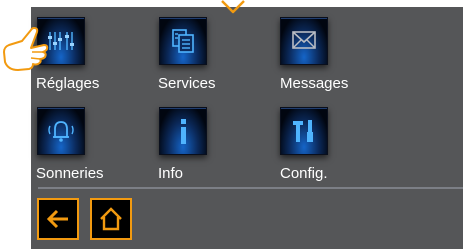 The height and width of the screenshot is (249, 463). I want to click on home-icon, so click(111, 219).